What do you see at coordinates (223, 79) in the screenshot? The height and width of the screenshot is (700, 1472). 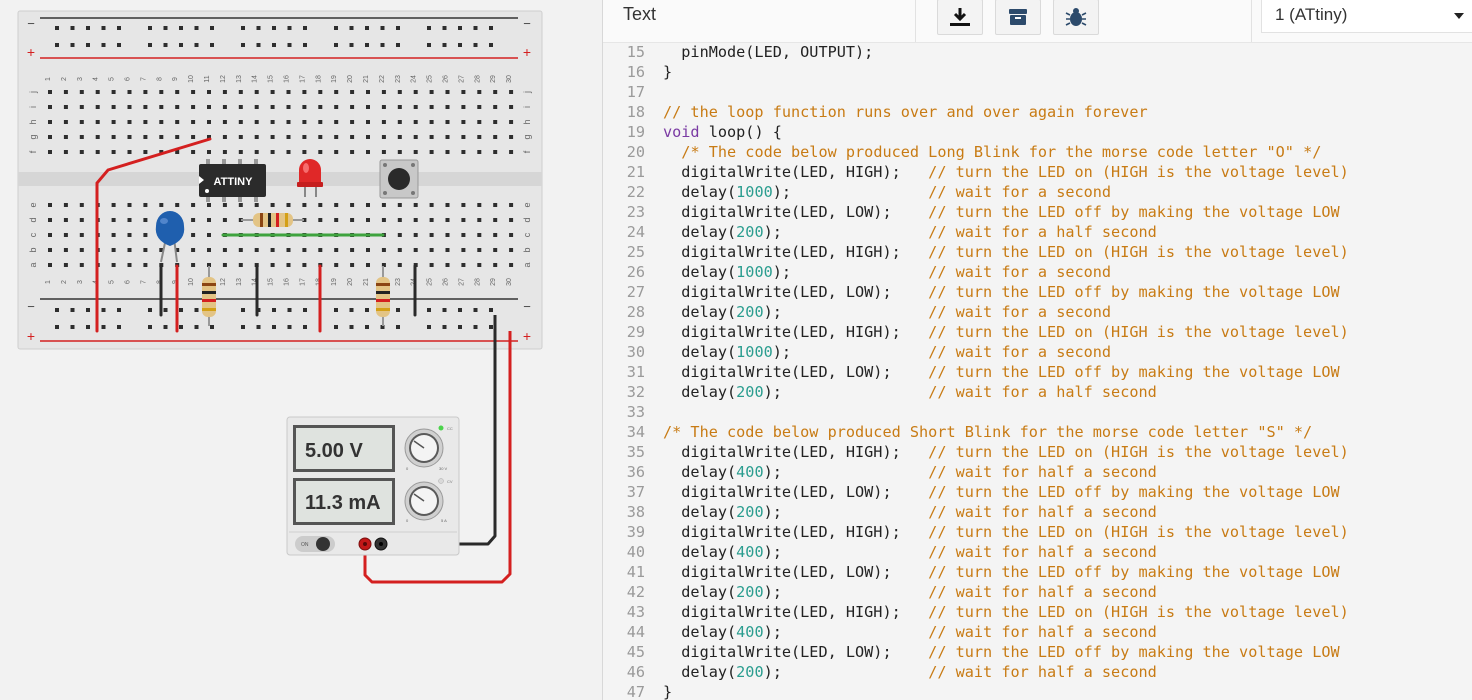 I see `column-number: 12` at bounding box center [223, 79].